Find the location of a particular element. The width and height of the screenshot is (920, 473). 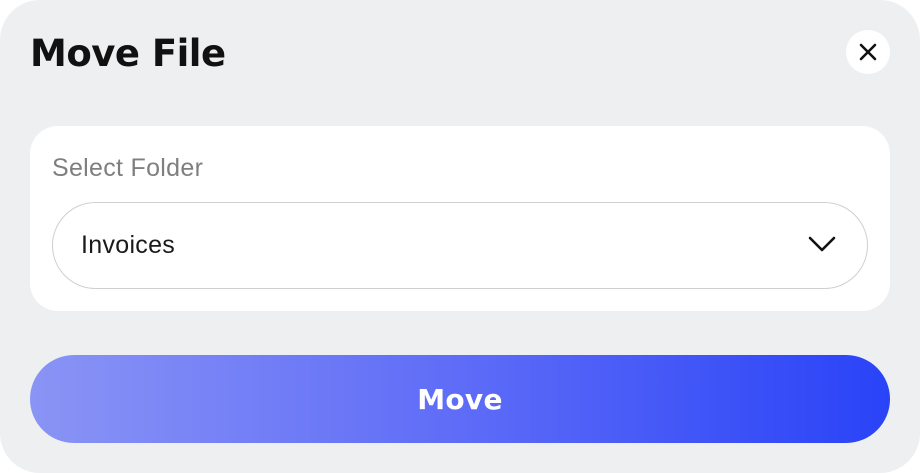

close-button is located at coordinates (868, 52).